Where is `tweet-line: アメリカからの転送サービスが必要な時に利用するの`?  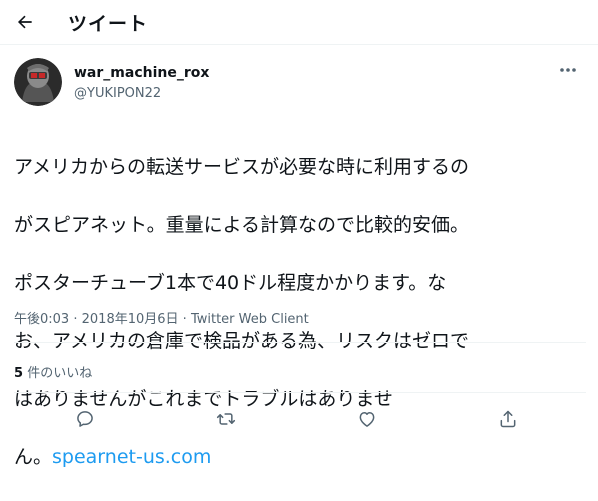
tweet-line: アメリカからの転送サービスが必要な時に利用するの is located at coordinates (242, 167).